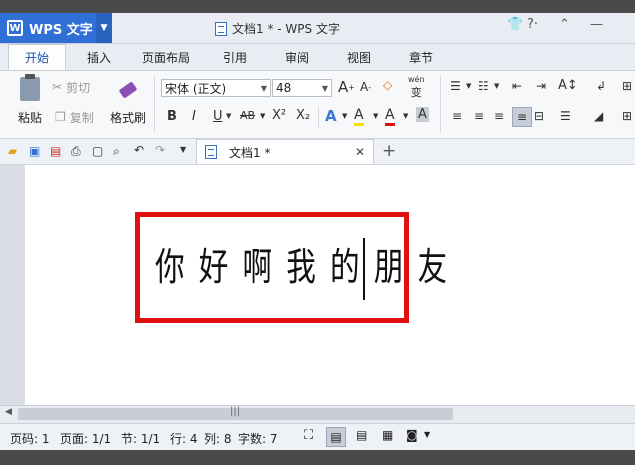 This screenshot has width=635, height=465. Describe the element at coordinates (596, 24) in the screenshot. I see `minimize-icon: —` at that location.